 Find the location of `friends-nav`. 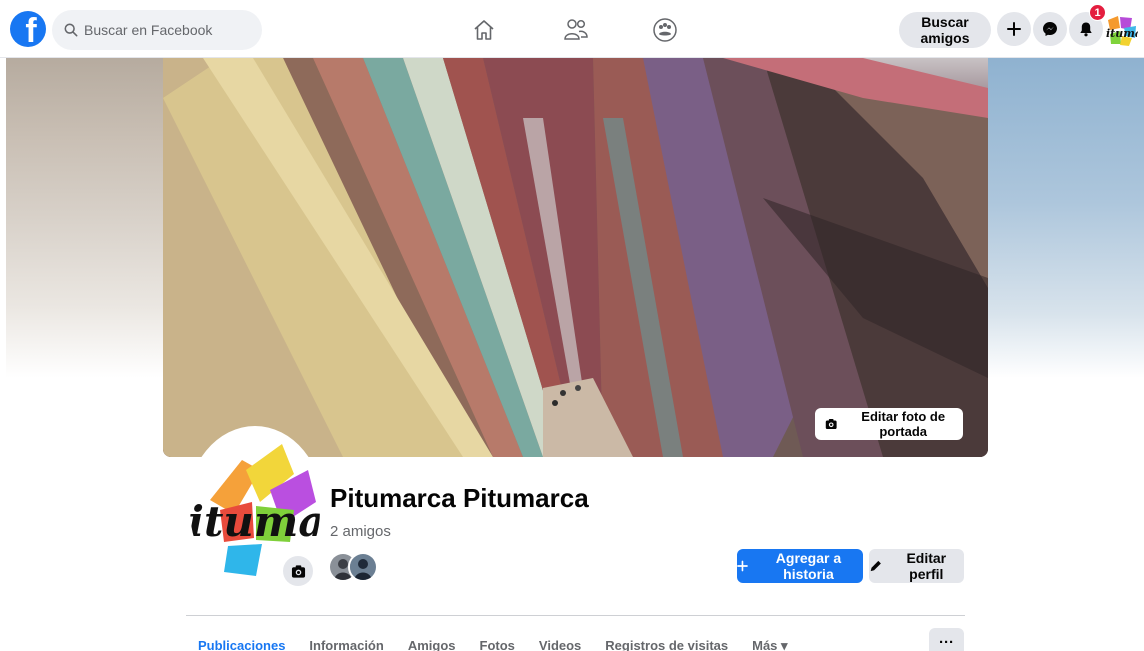

friends-nav is located at coordinates (576, 30).